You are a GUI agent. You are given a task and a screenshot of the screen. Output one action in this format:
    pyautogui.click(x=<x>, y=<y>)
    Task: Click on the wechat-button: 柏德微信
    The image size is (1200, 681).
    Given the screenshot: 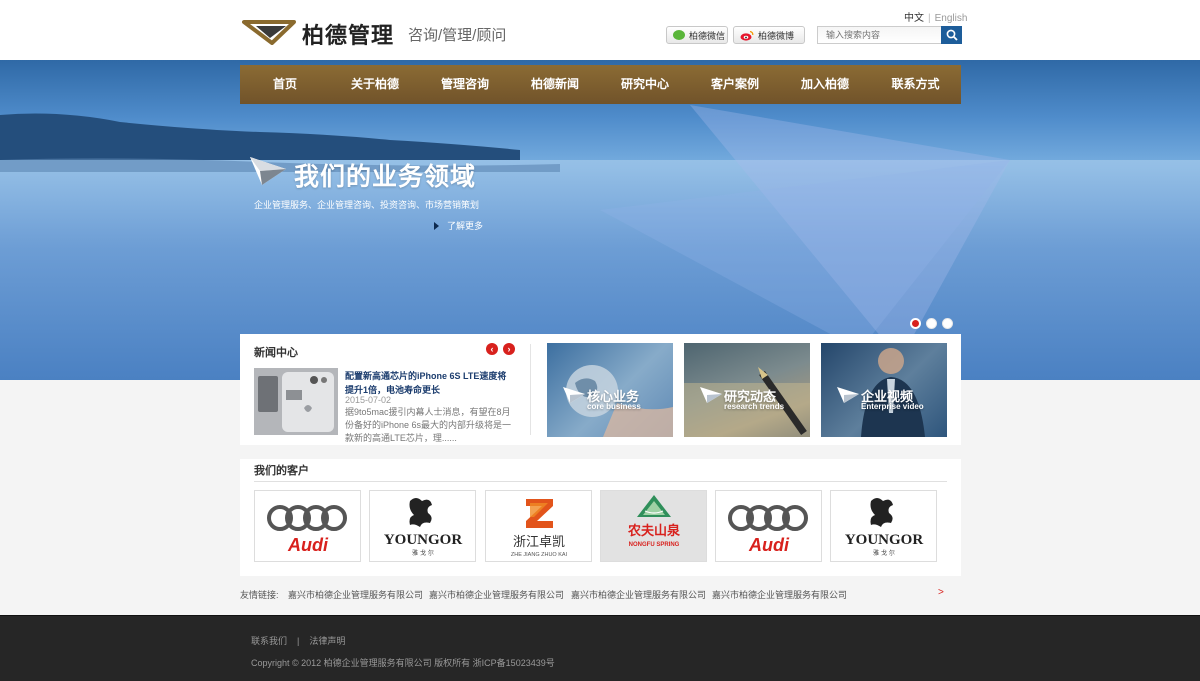 What is the action you would take?
    pyautogui.click(x=697, y=35)
    